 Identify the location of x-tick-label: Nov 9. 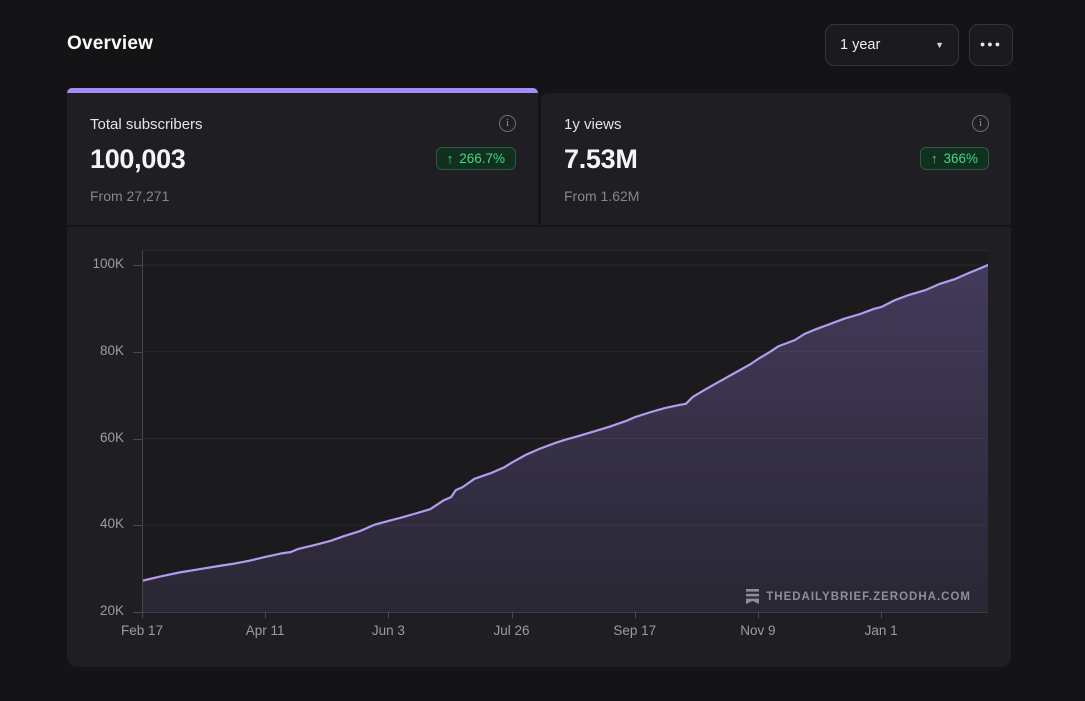
(758, 630).